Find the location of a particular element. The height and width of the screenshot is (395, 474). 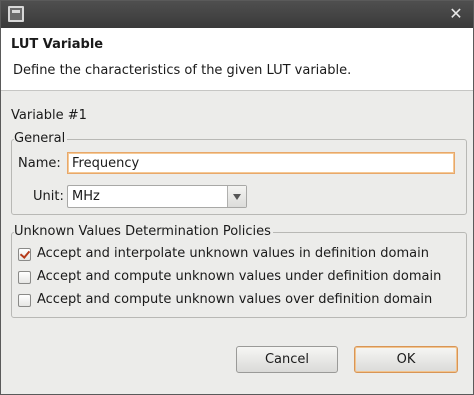

policy-interpolate-checkbox is located at coordinates (24, 254).